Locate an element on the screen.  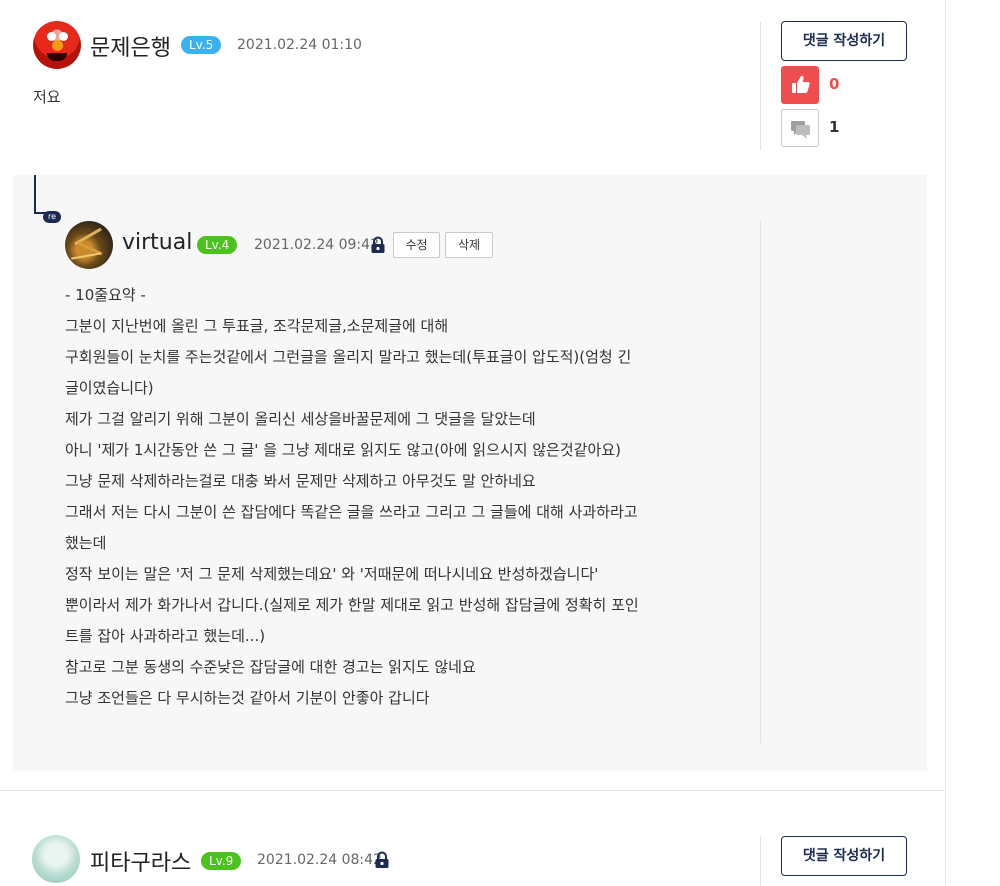
level-badge: Lv.9 is located at coordinates (221, 861).